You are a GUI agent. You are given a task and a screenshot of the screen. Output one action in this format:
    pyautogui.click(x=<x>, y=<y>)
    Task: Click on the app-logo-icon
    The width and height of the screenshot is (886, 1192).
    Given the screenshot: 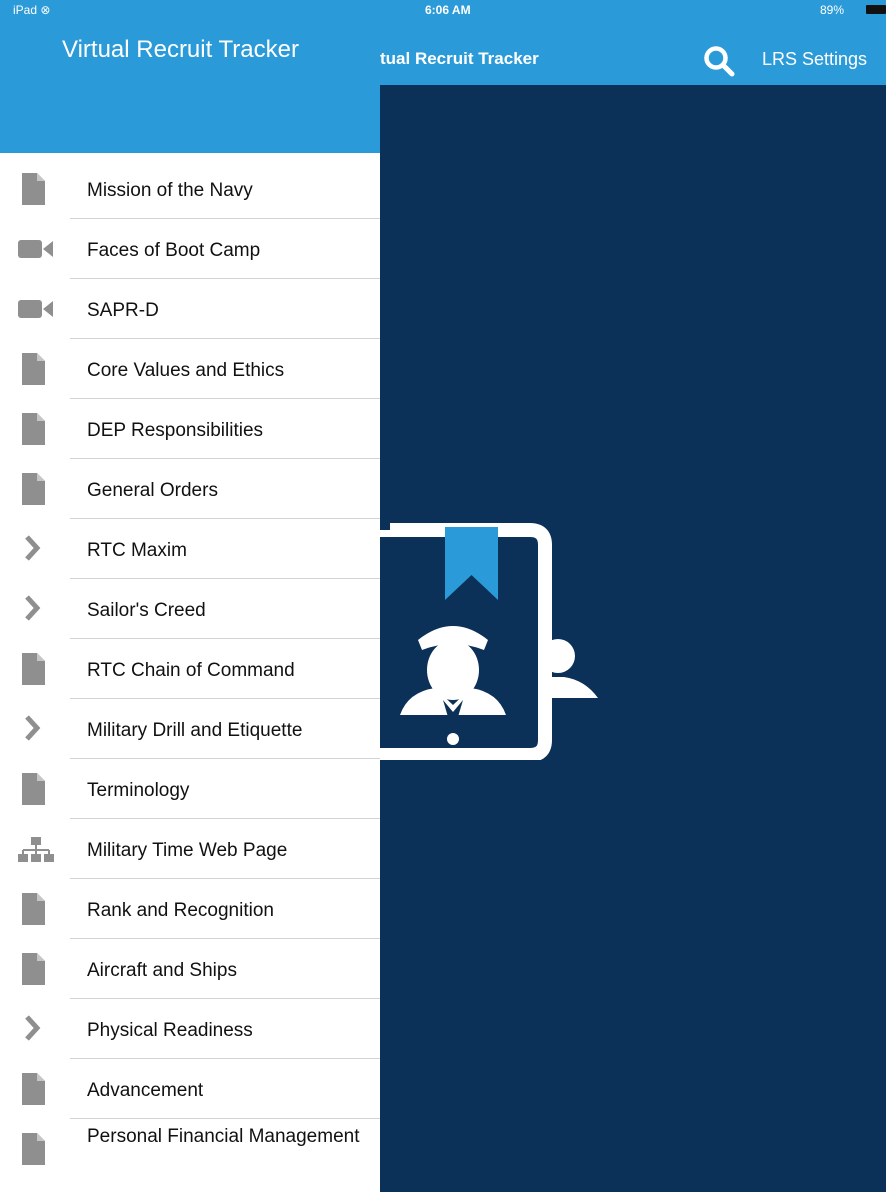 What is the action you would take?
    pyautogui.click(x=489, y=640)
    